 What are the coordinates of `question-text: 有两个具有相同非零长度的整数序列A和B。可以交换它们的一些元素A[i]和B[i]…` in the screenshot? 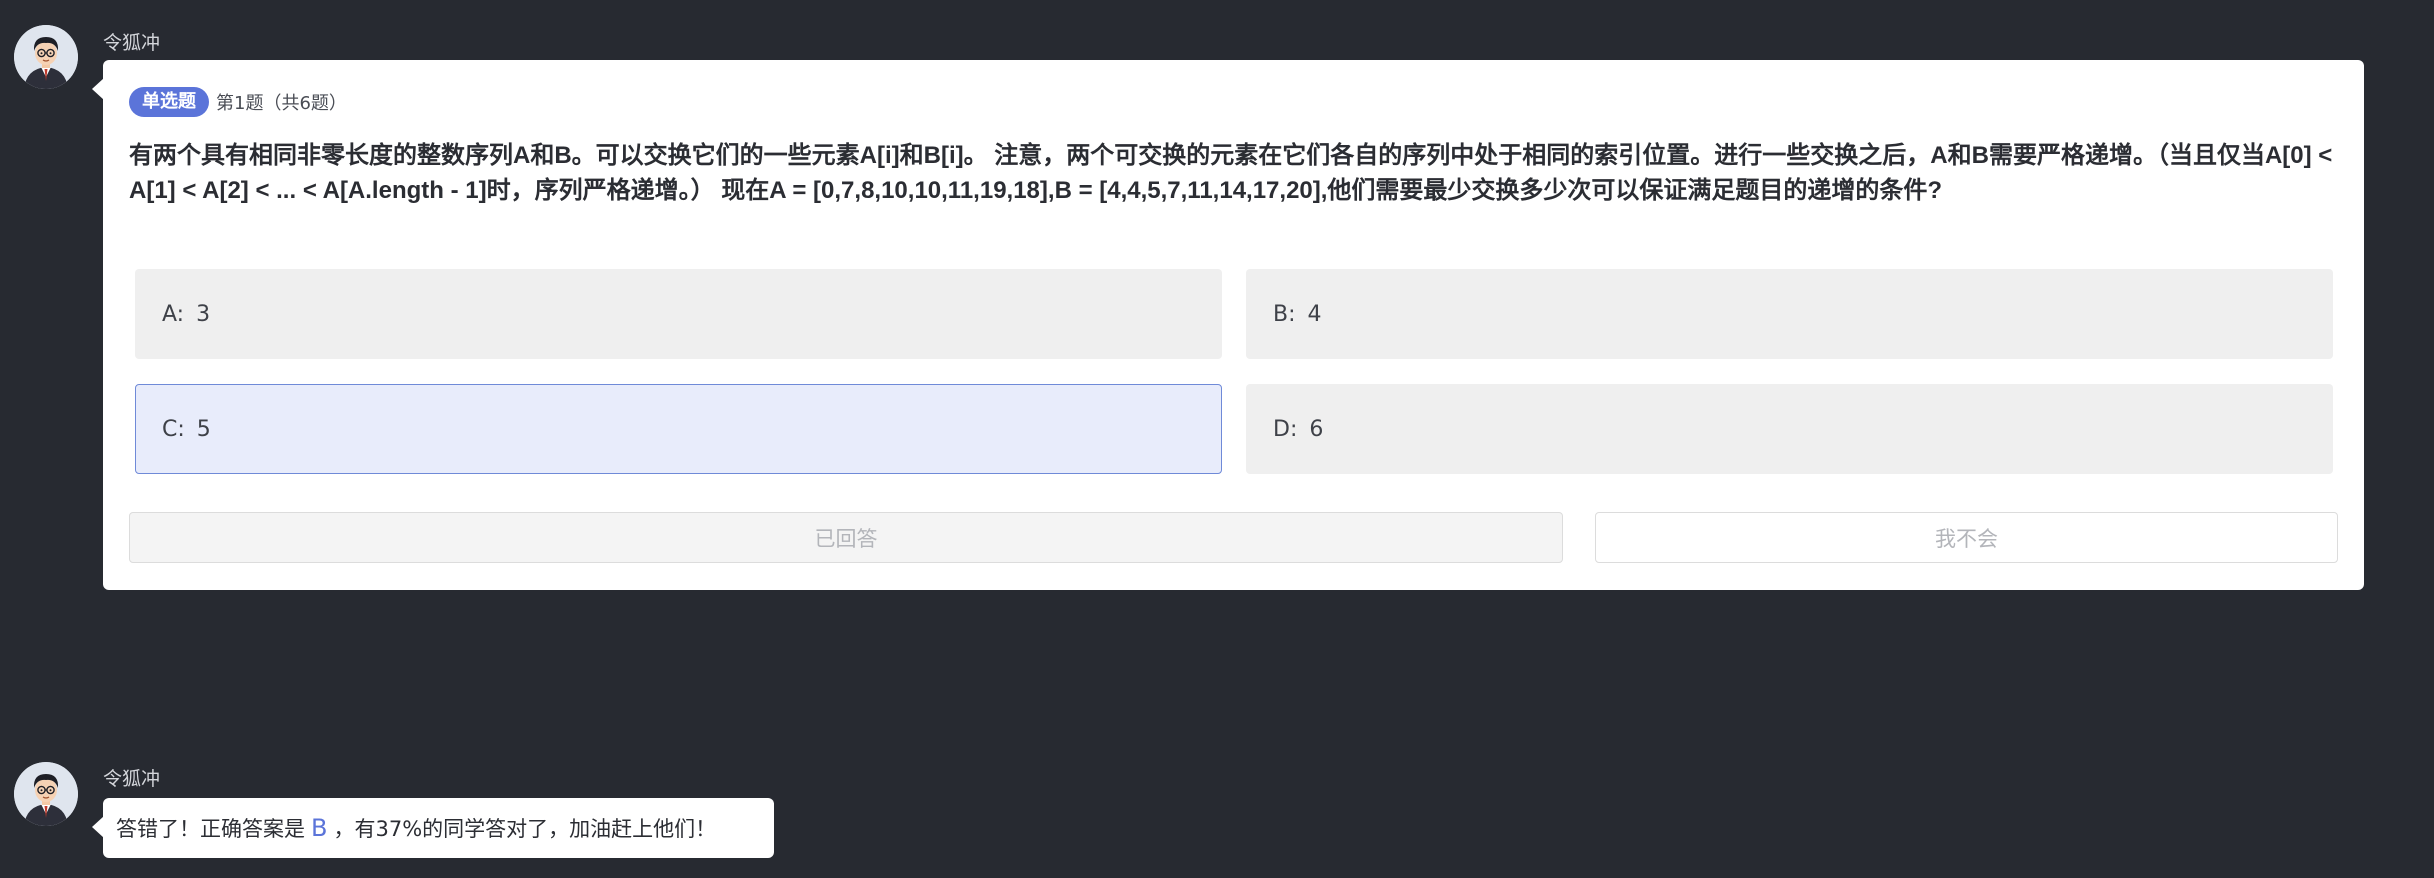 It's located at (1231, 173).